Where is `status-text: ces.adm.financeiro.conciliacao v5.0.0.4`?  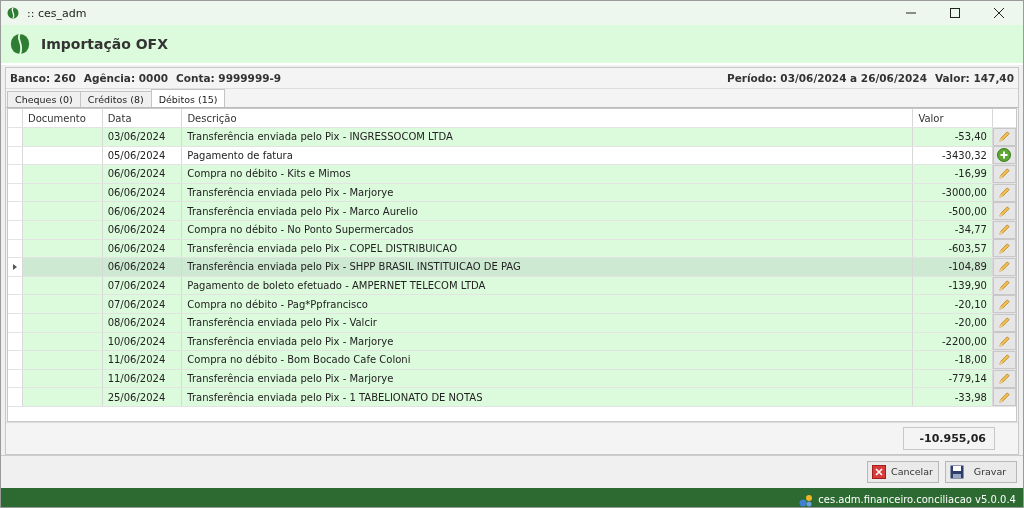
status-text: ces.adm.financeiro.conciliacao v5.0.0.4 is located at coordinates (917, 500).